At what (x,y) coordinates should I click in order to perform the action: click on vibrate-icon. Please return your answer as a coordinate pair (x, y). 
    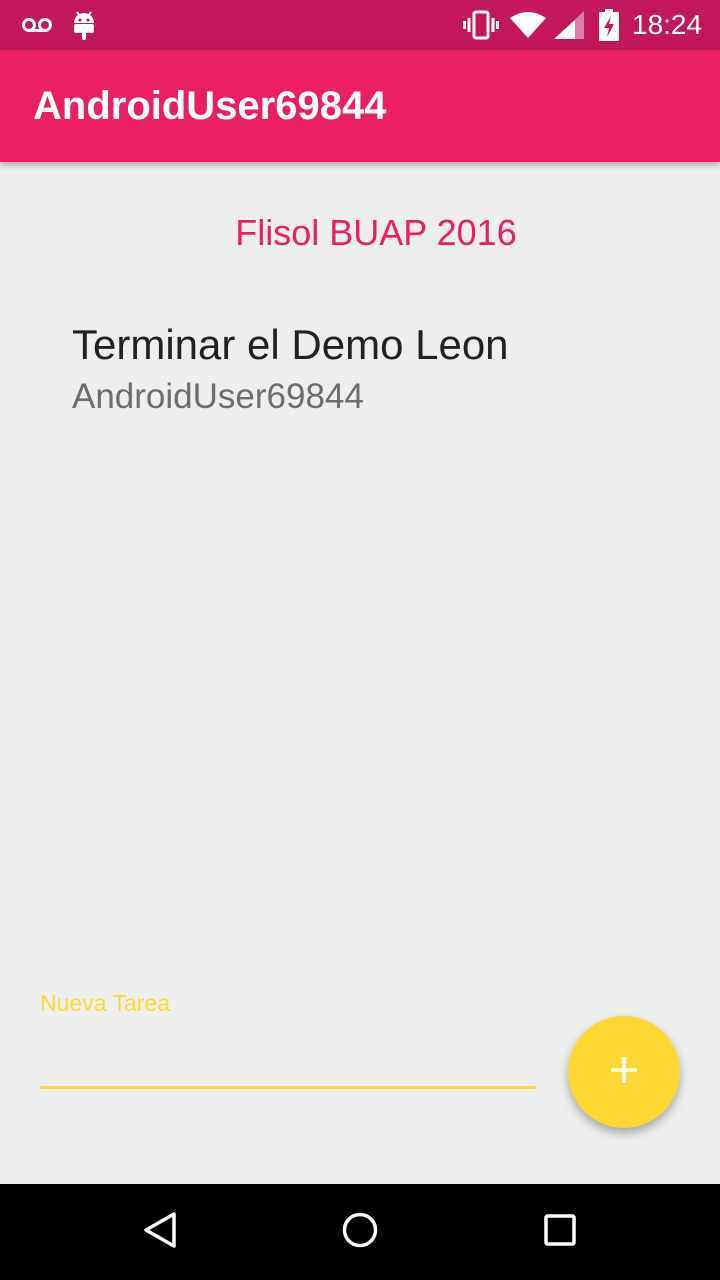
    Looking at the image, I should click on (481, 25).